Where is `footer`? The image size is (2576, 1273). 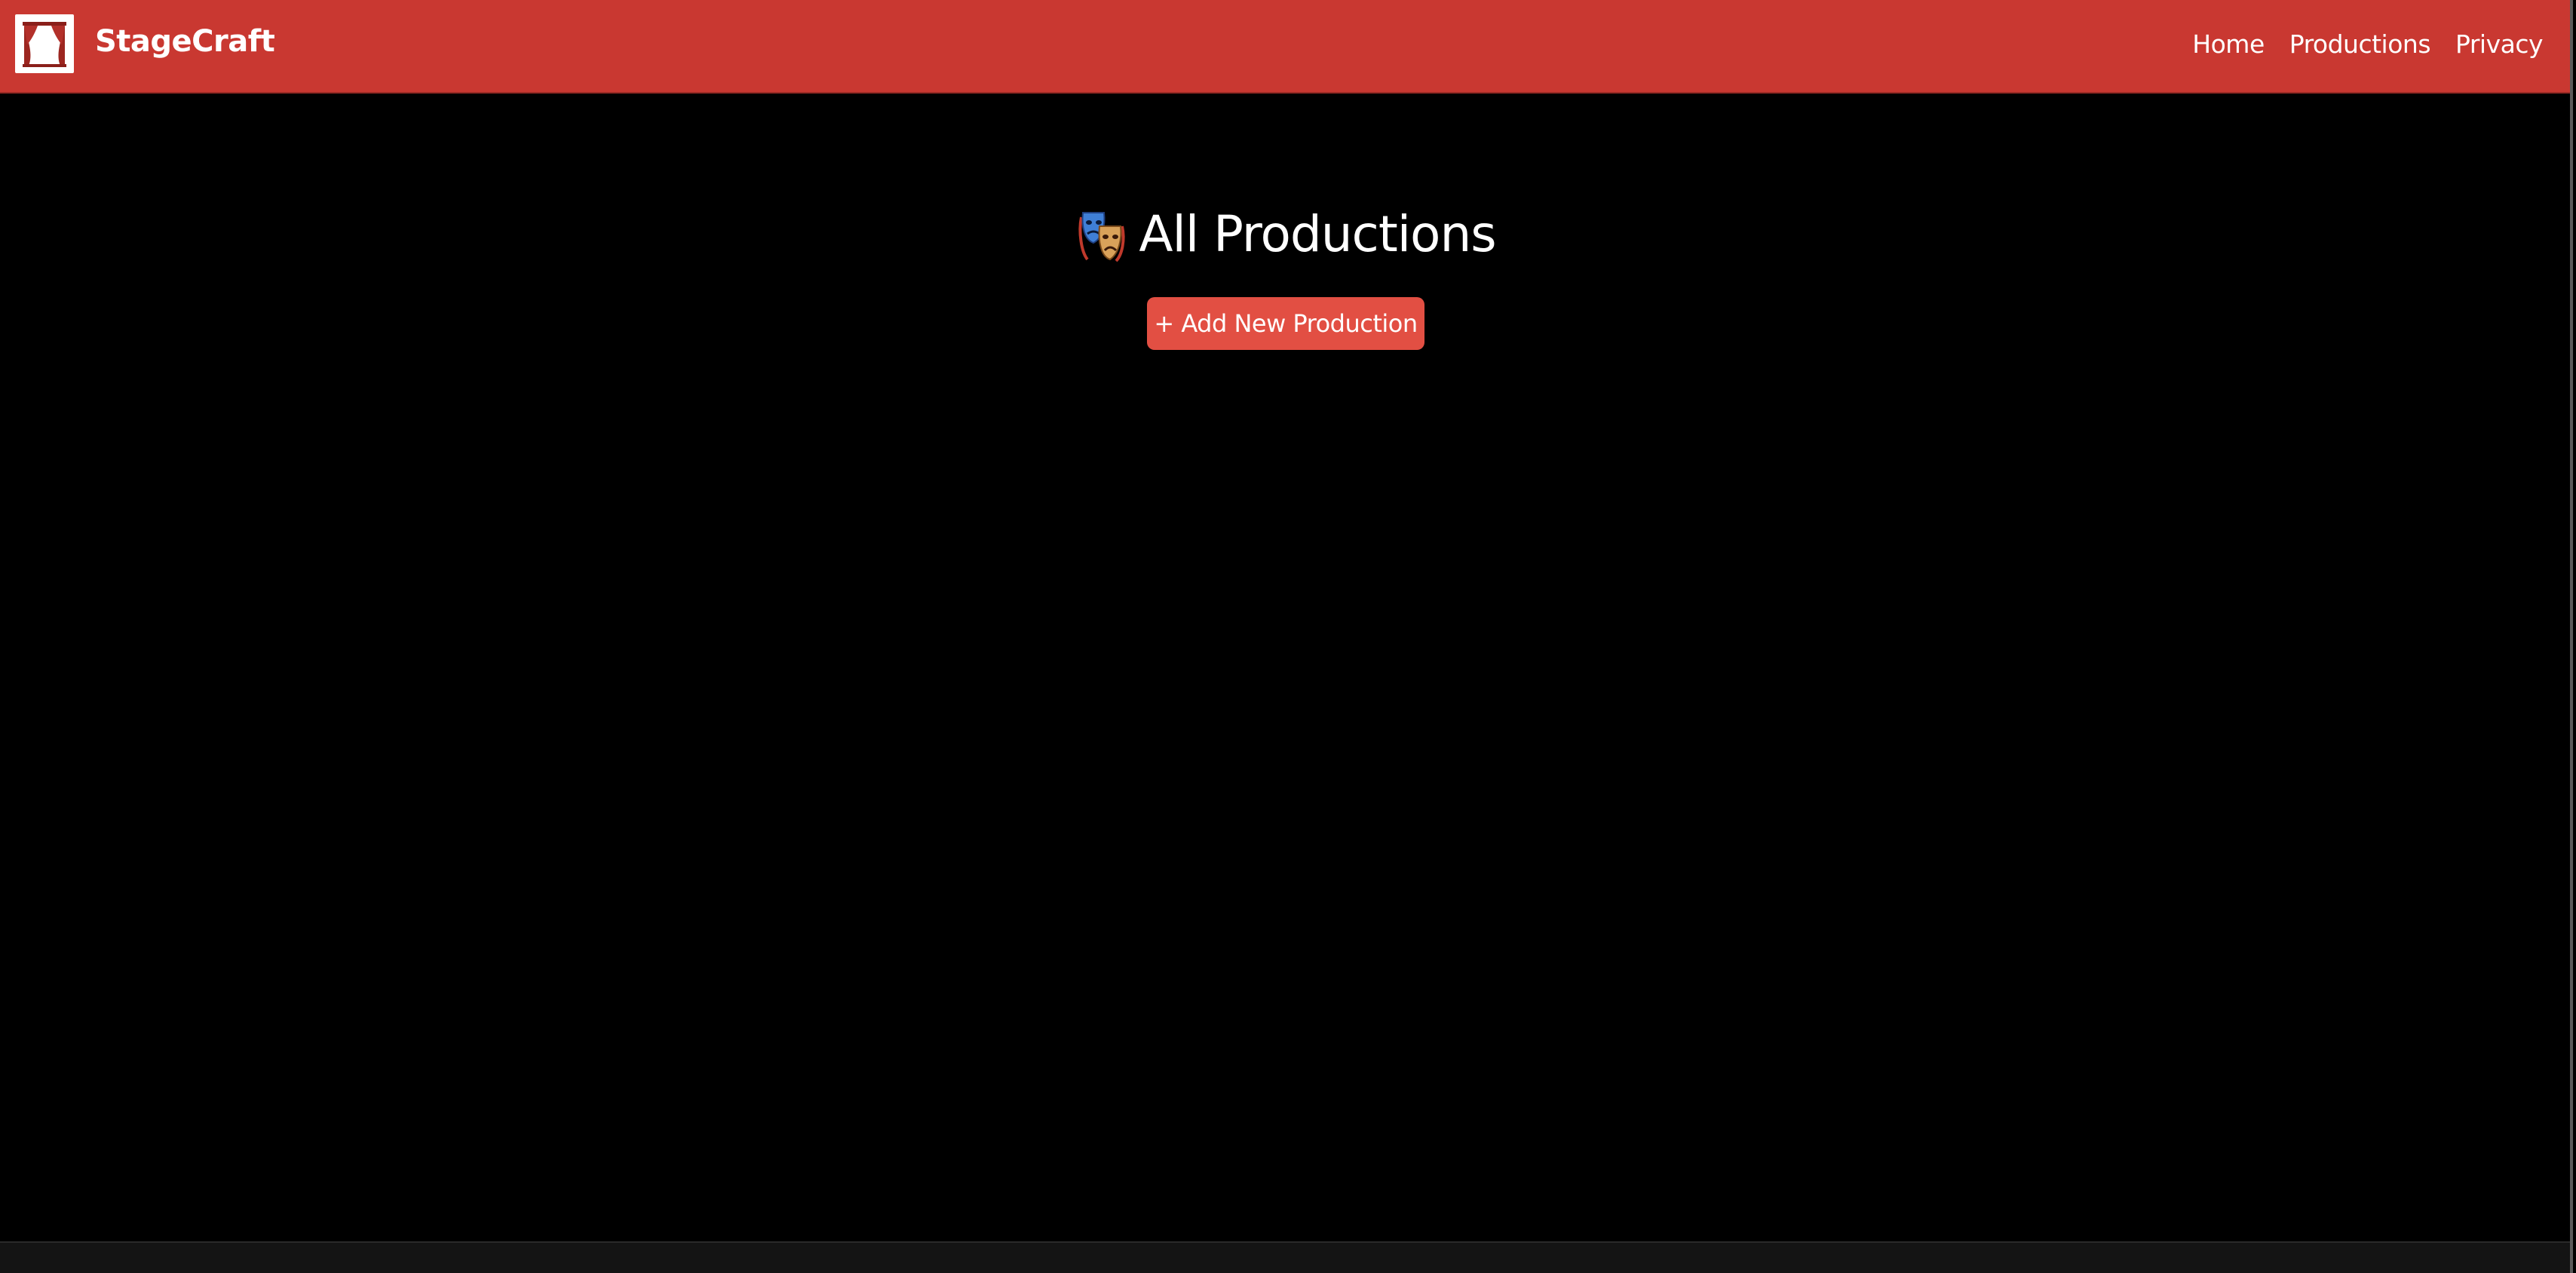
footer is located at coordinates (1286, 1257).